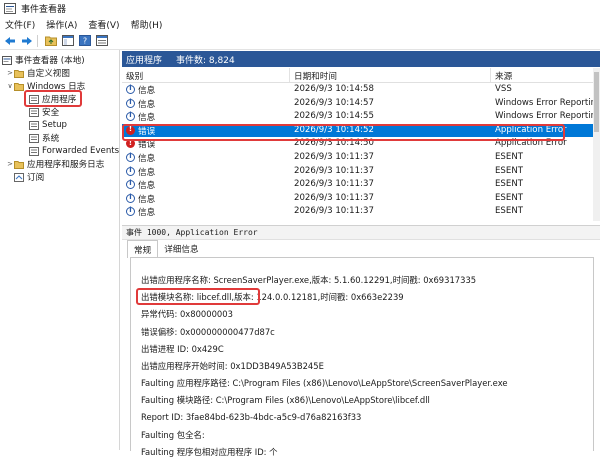  I want to click on folder-up-icon, so click(51, 40).